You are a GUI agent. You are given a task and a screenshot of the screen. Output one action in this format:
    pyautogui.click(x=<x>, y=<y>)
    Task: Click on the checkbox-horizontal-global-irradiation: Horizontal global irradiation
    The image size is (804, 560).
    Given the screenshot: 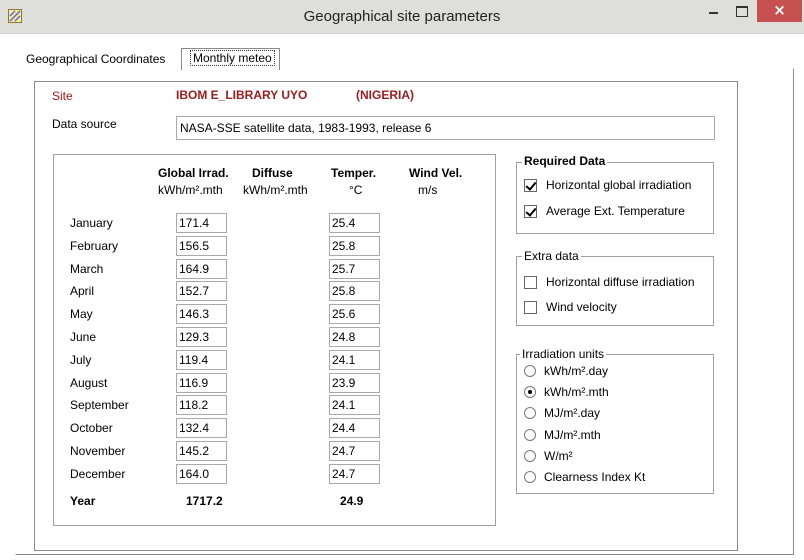 What is the action you would take?
    pyautogui.click(x=607, y=185)
    